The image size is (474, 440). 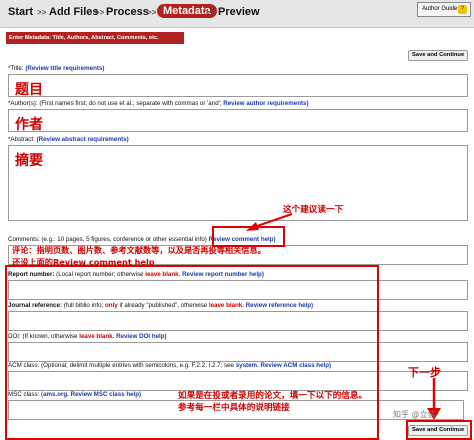 What do you see at coordinates (414, 414) in the screenshot?
I see `watermark: 知乎 @立信` at bounding box center [414, 414].